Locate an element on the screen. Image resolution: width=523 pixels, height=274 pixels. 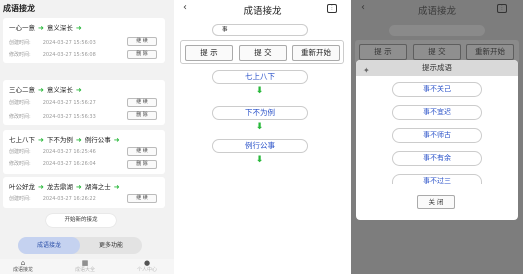
chain-word: 叶公好龙 is located at coordinates (22, 187).